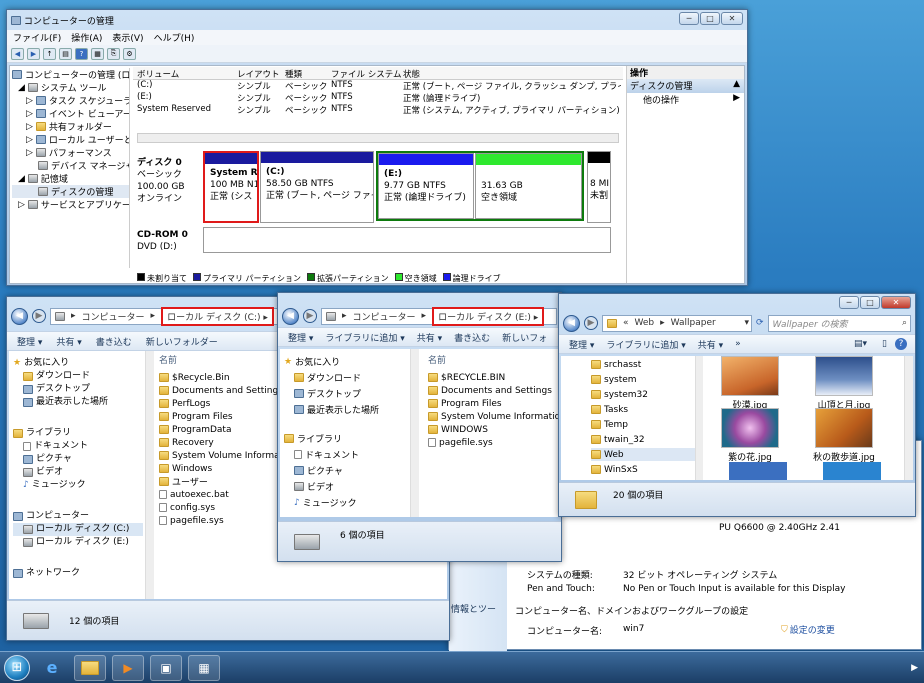 This screenshot has height=683, width=924. Describe the element at coordinates (78, 542) in the screenshot. I see `nav-local-disk-e: ローカル ディスク (E:)` at that location.